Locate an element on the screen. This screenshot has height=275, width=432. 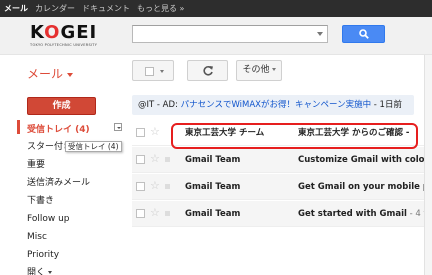
email-row: ☆ Gmail Team Get Gmail on your mobile pl is located at coordinates (282, 187).